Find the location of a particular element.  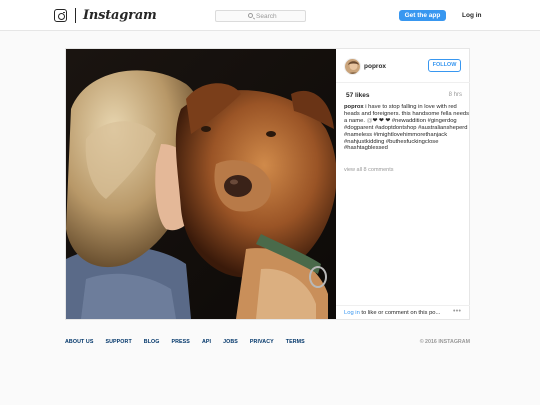

comment-login-link: Log in is located at coordinates (352, 313).